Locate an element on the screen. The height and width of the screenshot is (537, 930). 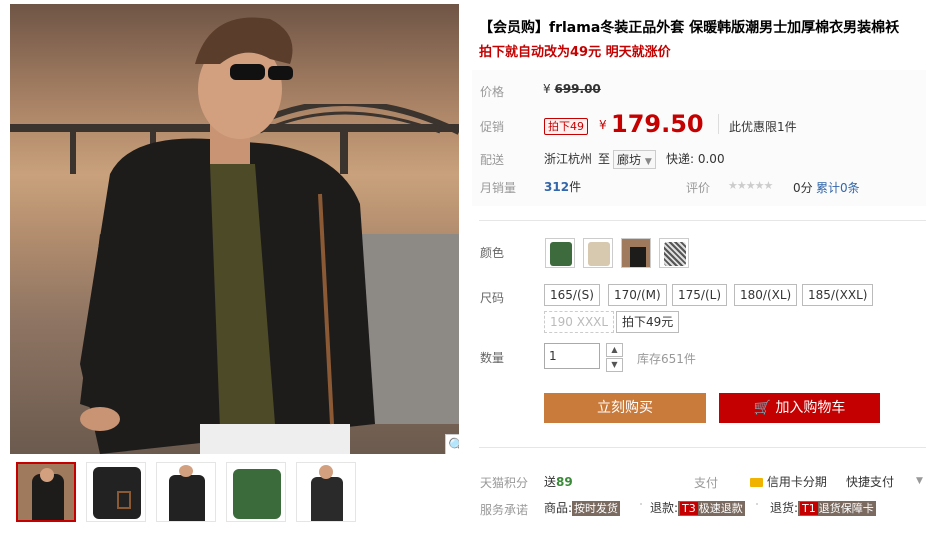
size-option-xxl: 185/(XXL) is located at coordinates (838, 295).